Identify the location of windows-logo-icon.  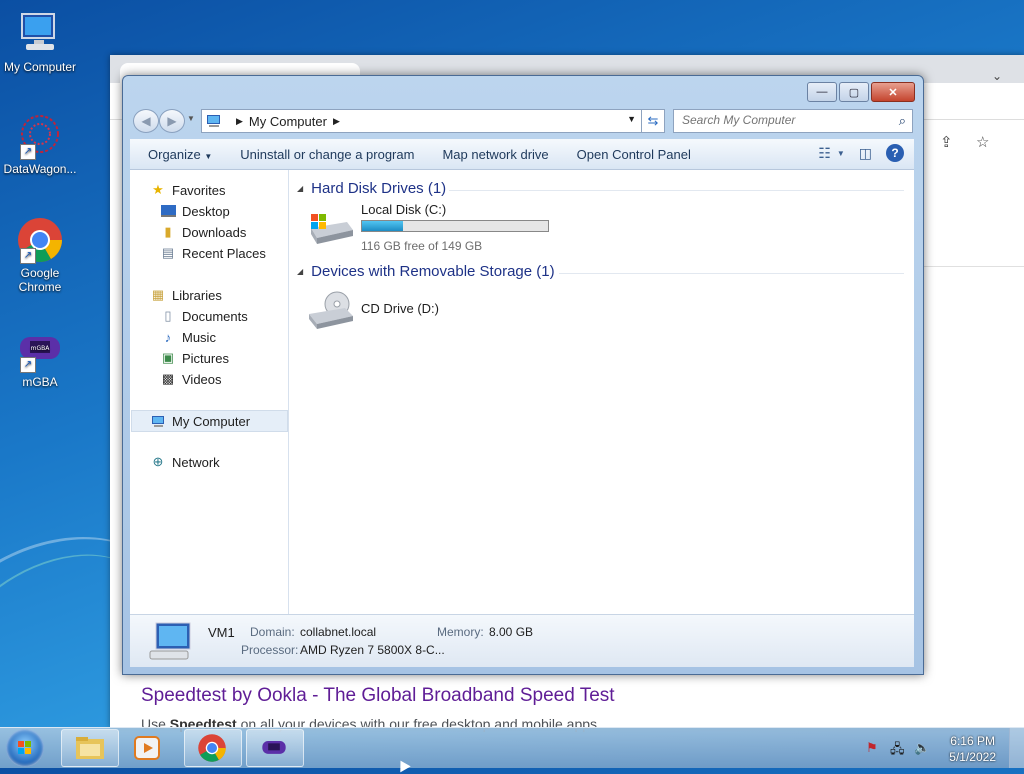
(24, 747).